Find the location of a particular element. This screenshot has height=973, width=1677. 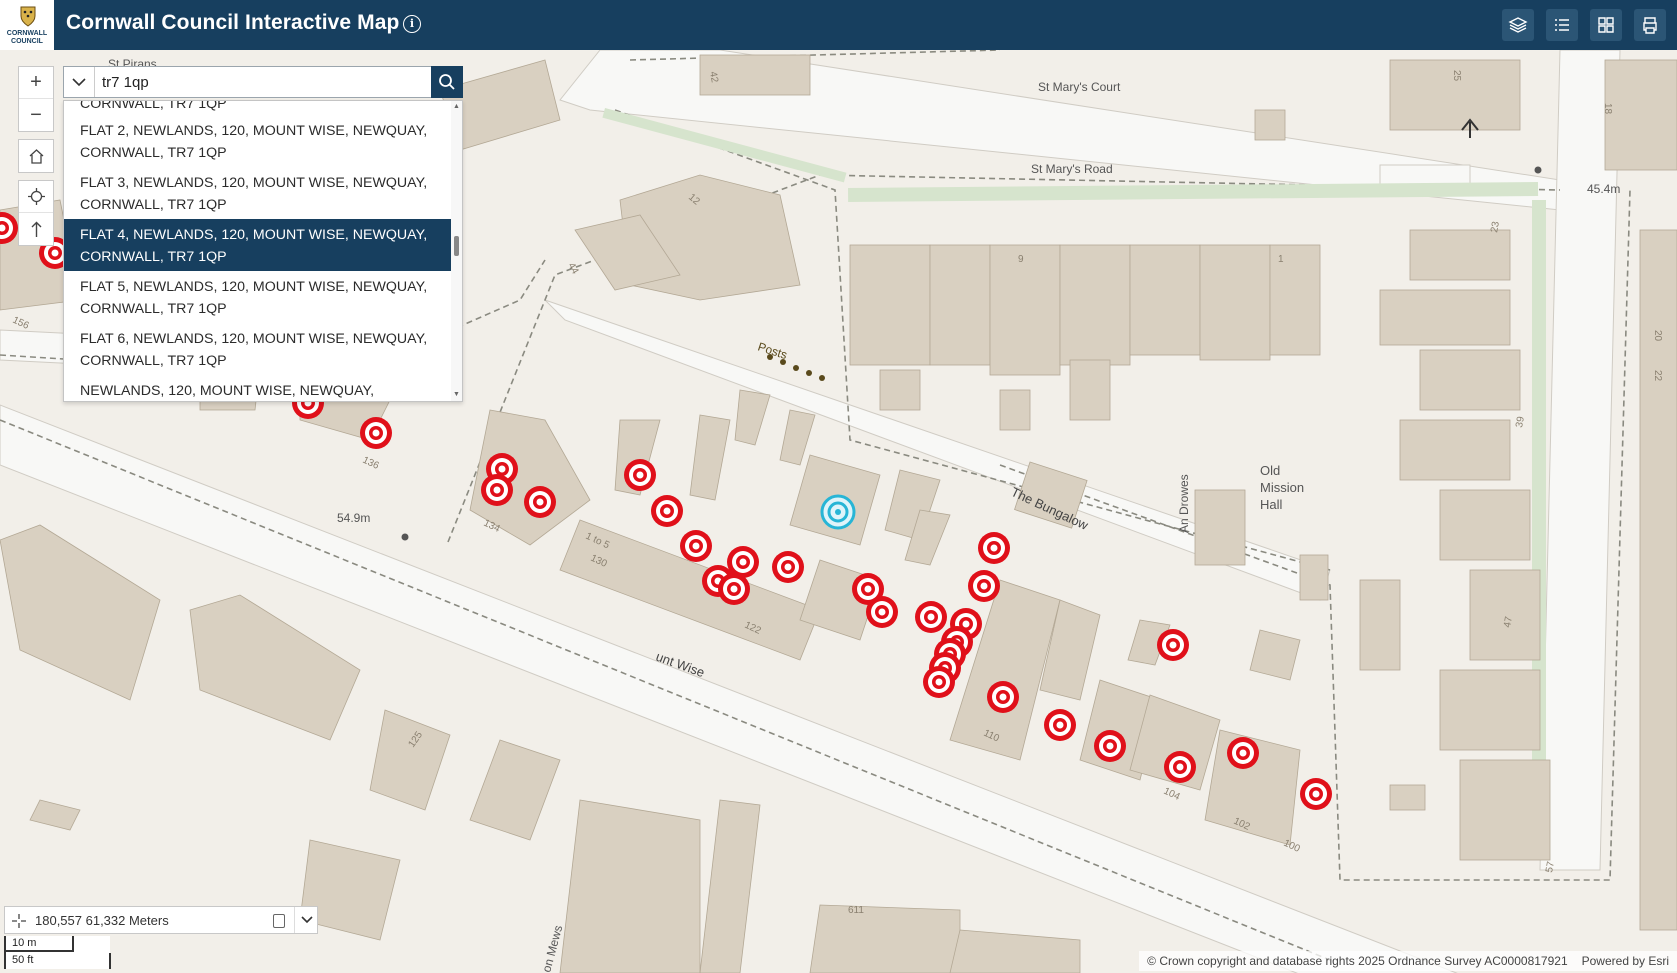

map-label-old-mission-hall-1: Old is located at coordinates (1270, 470).